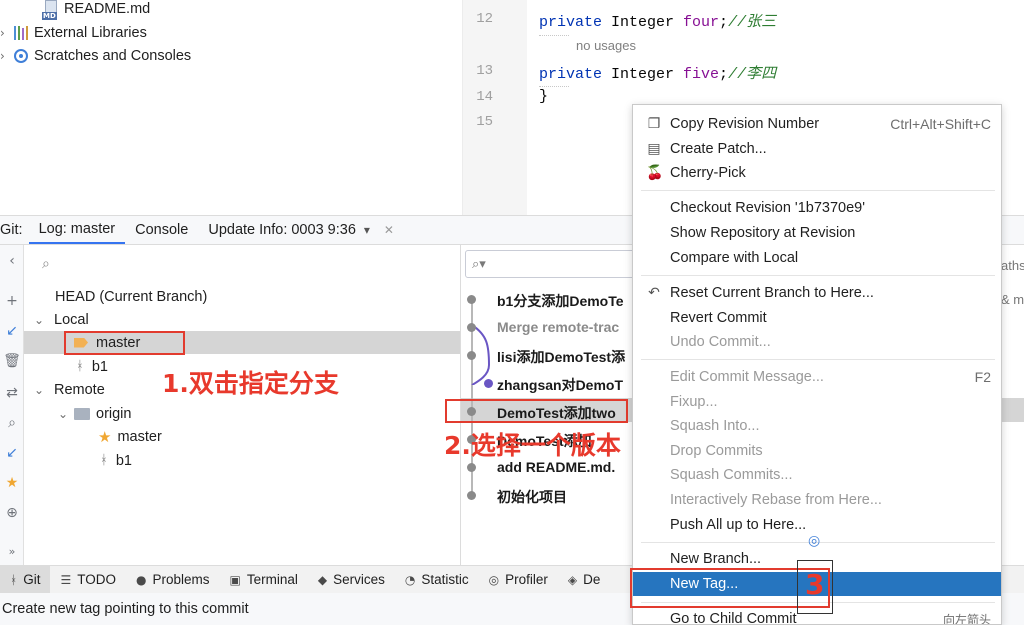 This screenshot has width=1024, height=625. Describe the element at coordinates (12, 483) in the screenshot. I see `favorite-icon: ★` at that location.